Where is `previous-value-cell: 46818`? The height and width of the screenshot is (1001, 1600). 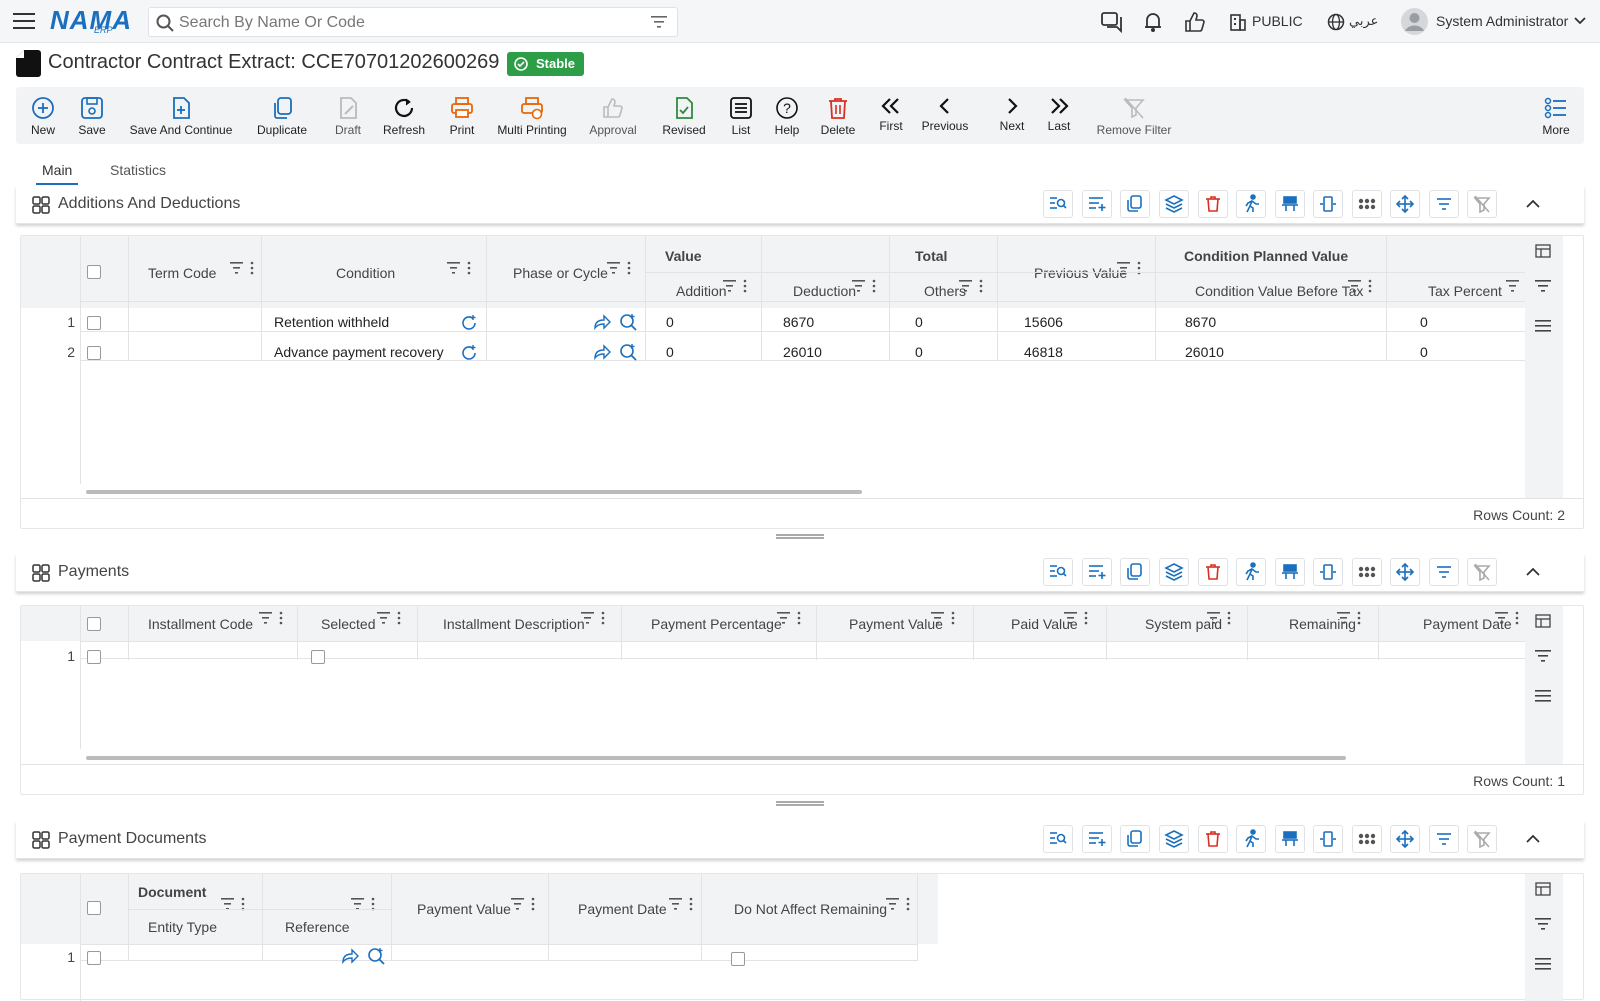
previous-value-cell: 46818 is located at coordinates (1043, 352).